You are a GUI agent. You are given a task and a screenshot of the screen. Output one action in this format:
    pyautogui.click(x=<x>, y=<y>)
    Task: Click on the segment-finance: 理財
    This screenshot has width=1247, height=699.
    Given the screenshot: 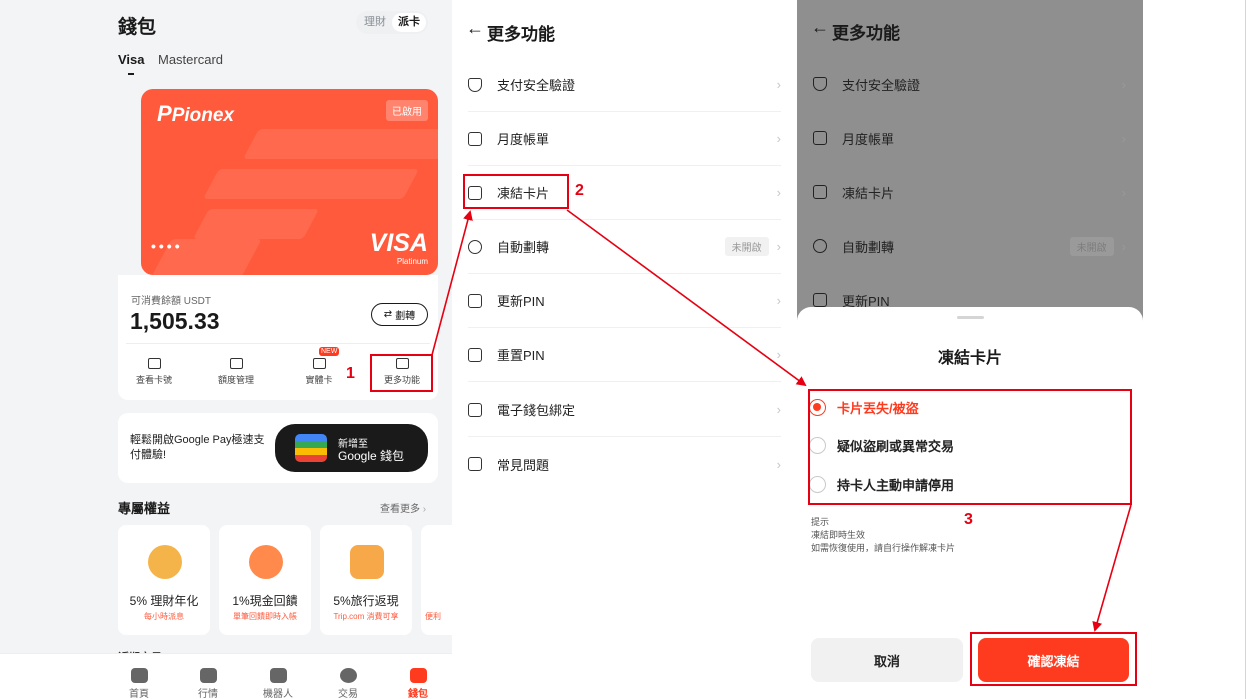 What is the action you would take?
    pyautogui.click(x=375, y=22)
    